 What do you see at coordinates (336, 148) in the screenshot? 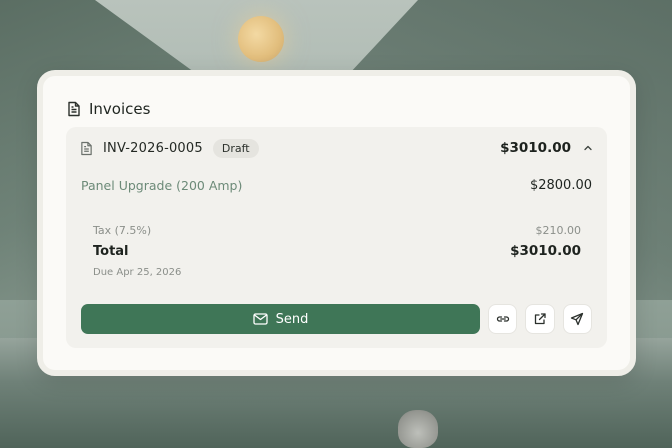
I see `invoice-header-row: INV-2026-0005 Draft $3010.00` at bounding box center [336, 148].